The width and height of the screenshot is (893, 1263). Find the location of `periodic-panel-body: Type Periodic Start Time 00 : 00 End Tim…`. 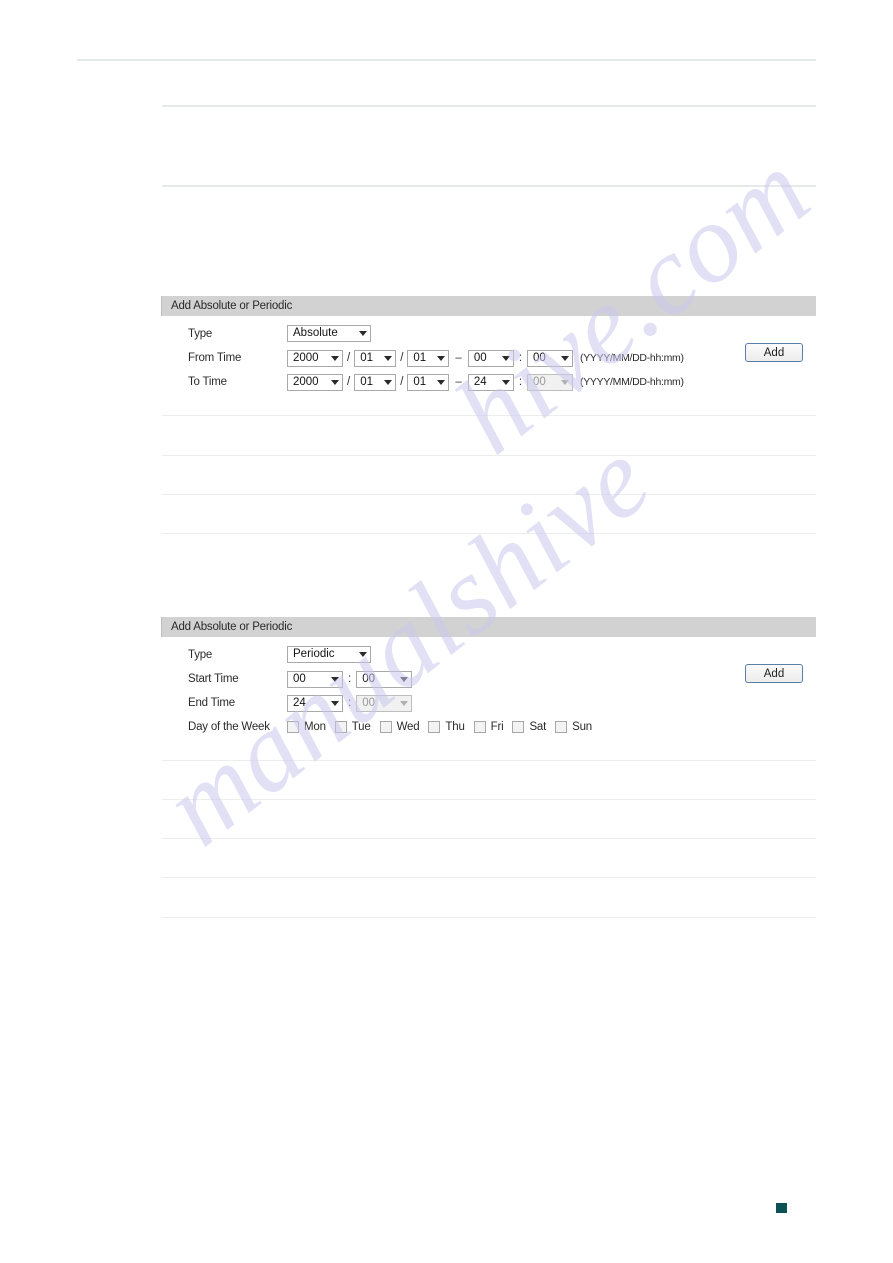

periodic-panel-body: Type Periodic Start Time 00 : 00 End Tim… is located at coordinates (488, 688).